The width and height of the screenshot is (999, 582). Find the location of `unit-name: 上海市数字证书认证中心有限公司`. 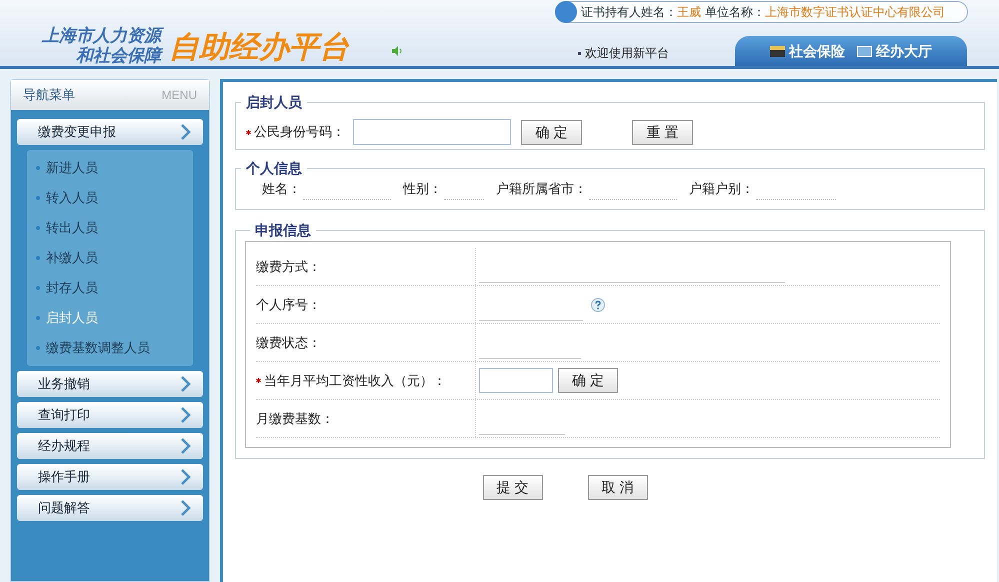

unit-name: 上海市数字证书认证中心有限公司 is located at coordinates (855, 12).